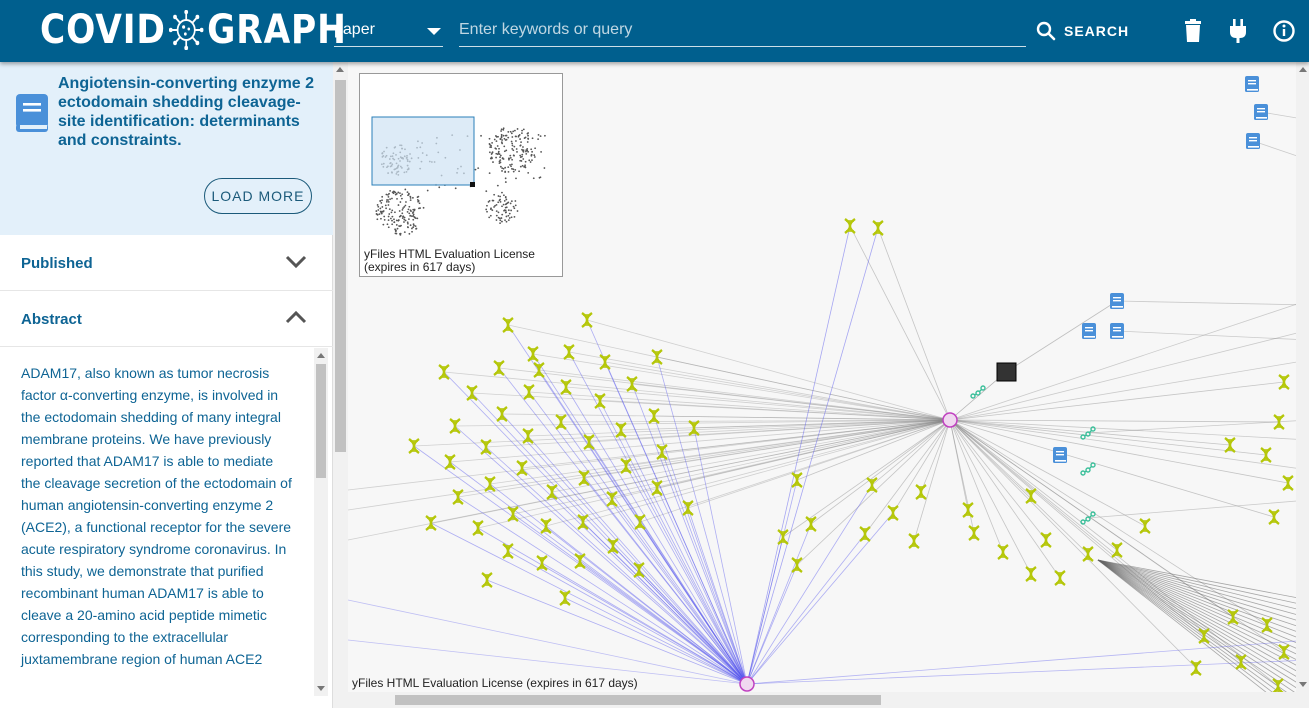 The height and width of the screenshot is (708, 1309). I want to click on abstract-scrollbar, so click(321, 522).